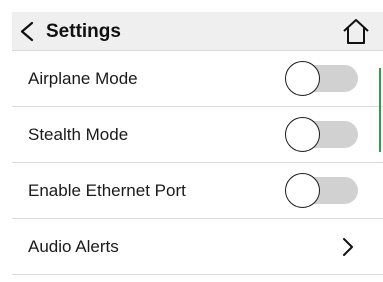 The image size is (383, 282). I want to click on scroll-indicator, so click(380, 110).